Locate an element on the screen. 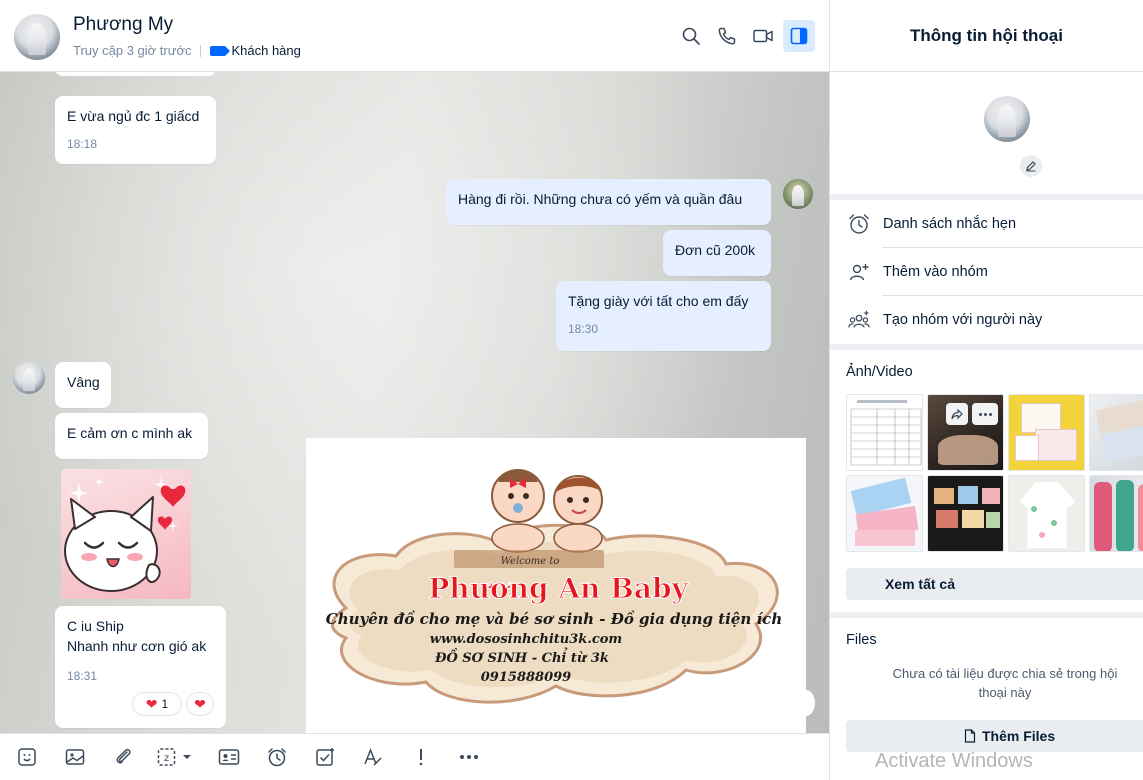 Image resolution: width=1143 pixels, height=780 pixels. contact-status: Truy cập 3 giờ trước Khách hàng is located at coordinates (187, 50).